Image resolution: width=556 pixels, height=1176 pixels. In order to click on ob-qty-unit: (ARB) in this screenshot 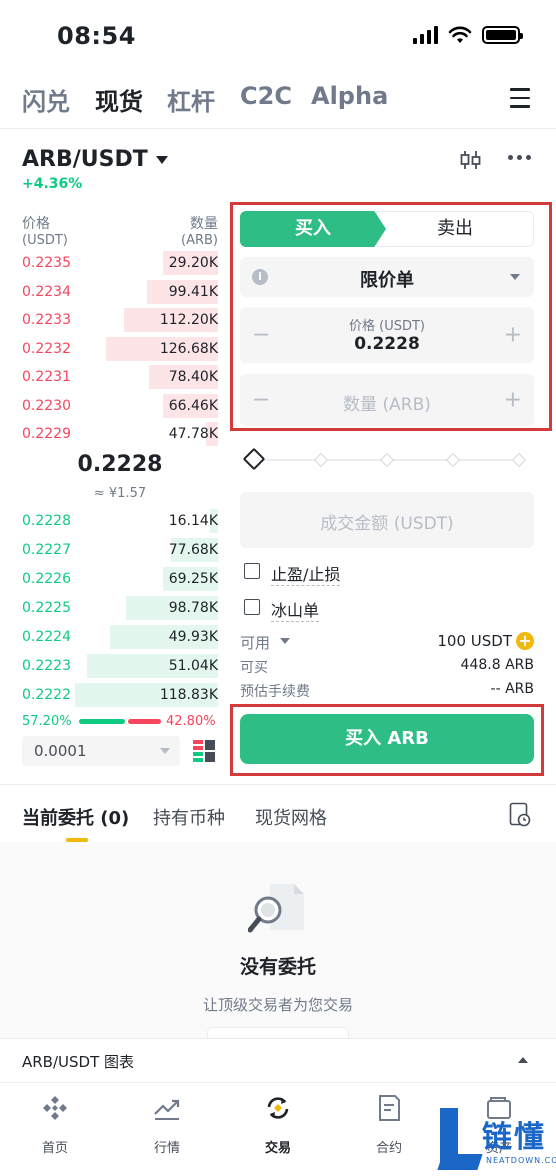, I will do `click(199, 240)`.